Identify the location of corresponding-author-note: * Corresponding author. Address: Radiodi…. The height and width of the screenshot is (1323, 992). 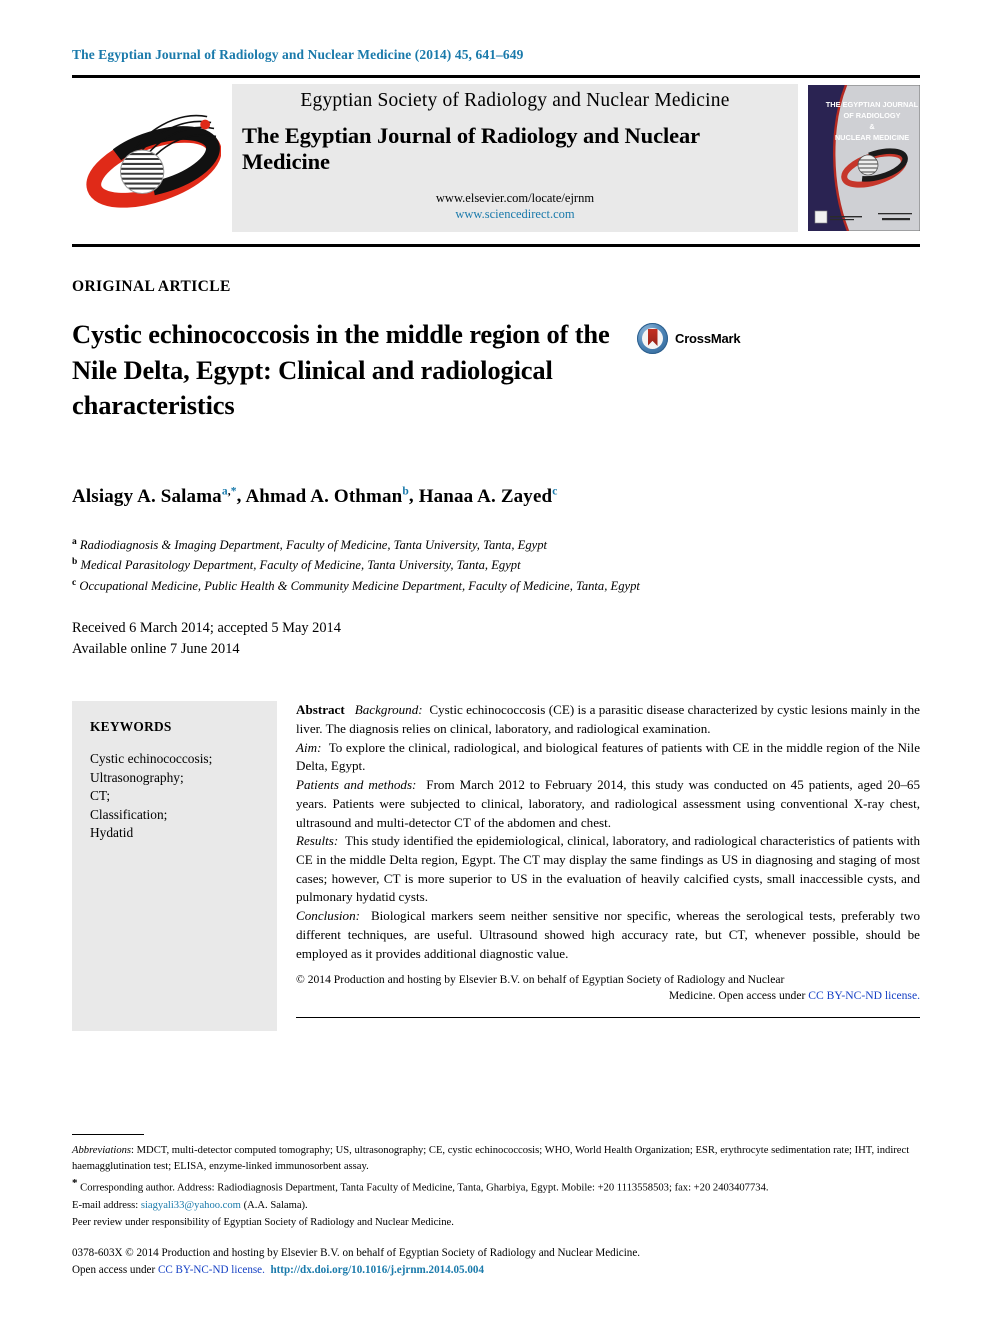
(496, 1185).